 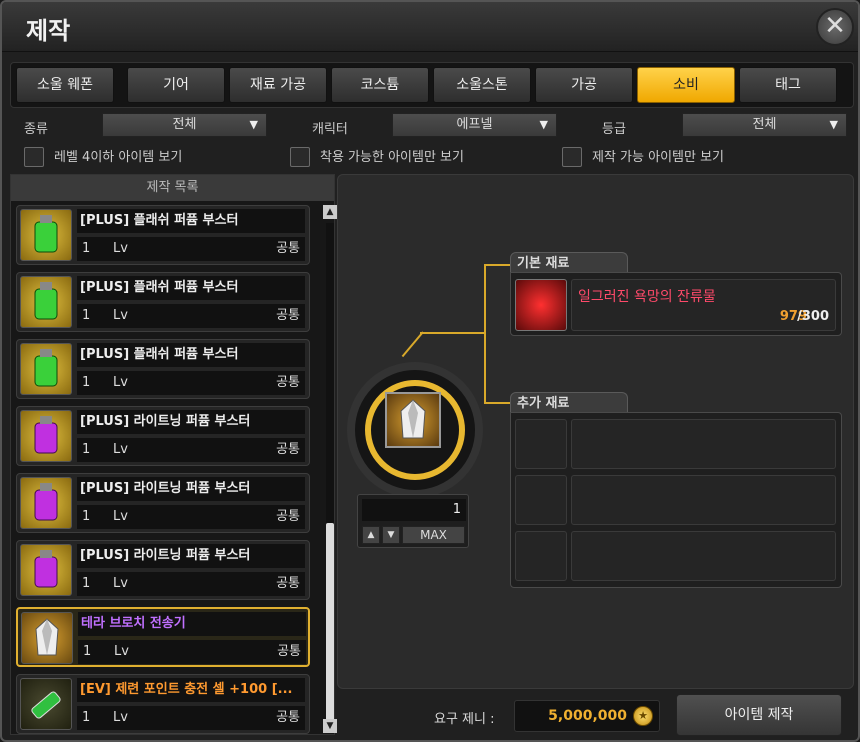 What do you see at coordinates (614, 129) in the screenshot?
I see `grade-filter-label: 등급` at bounding box center [614, 129].